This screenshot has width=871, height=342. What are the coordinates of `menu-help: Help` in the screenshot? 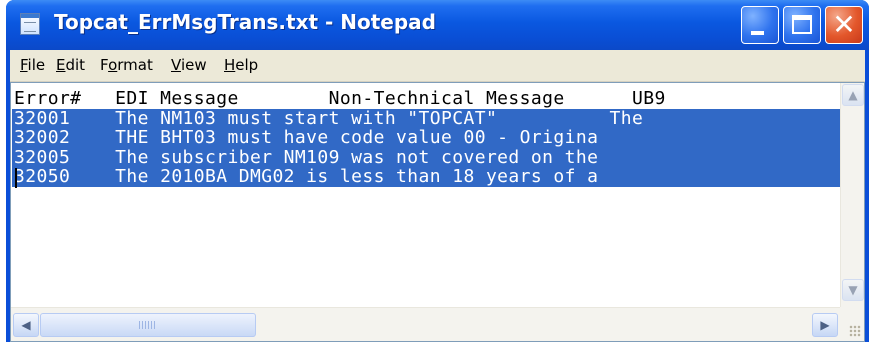 It's located at (241, 65).